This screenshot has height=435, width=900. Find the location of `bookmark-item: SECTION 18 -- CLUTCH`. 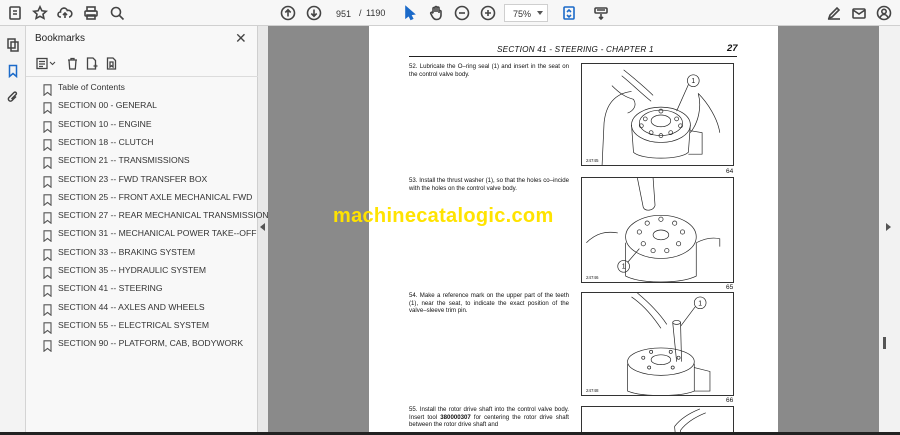

bookmark-item: SECTION 18 -- CLUTCH is located at coordinates (142, 144).